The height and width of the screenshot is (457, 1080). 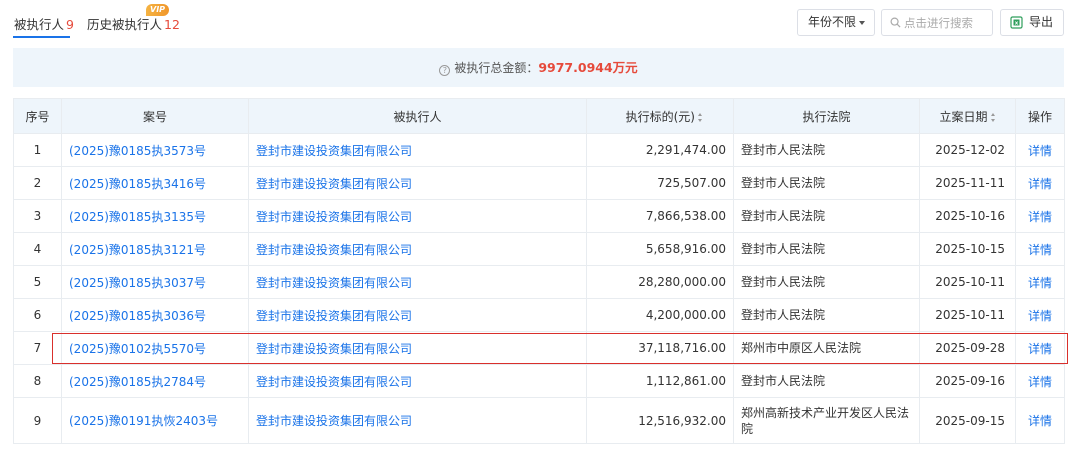 I want to click on row-index: 9, so click(x=37, y=420).